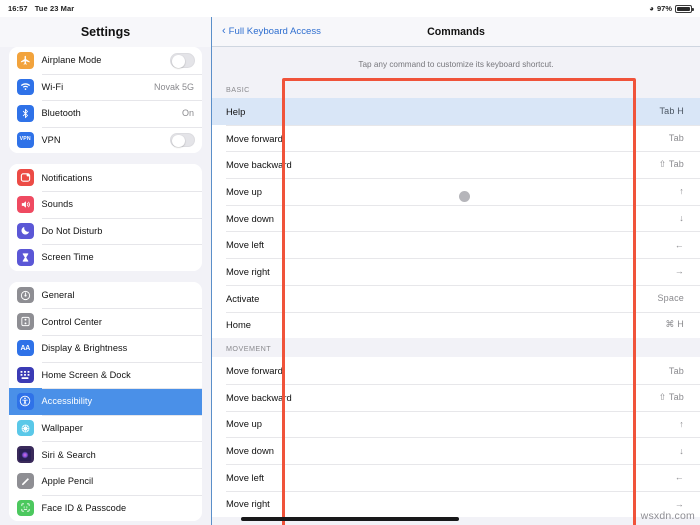 The image size is (700, 525). What do you see at coordinates (456, 111) in the screenshot?
I see `command-row: Help Tab H` at bounding box center [456, 111].